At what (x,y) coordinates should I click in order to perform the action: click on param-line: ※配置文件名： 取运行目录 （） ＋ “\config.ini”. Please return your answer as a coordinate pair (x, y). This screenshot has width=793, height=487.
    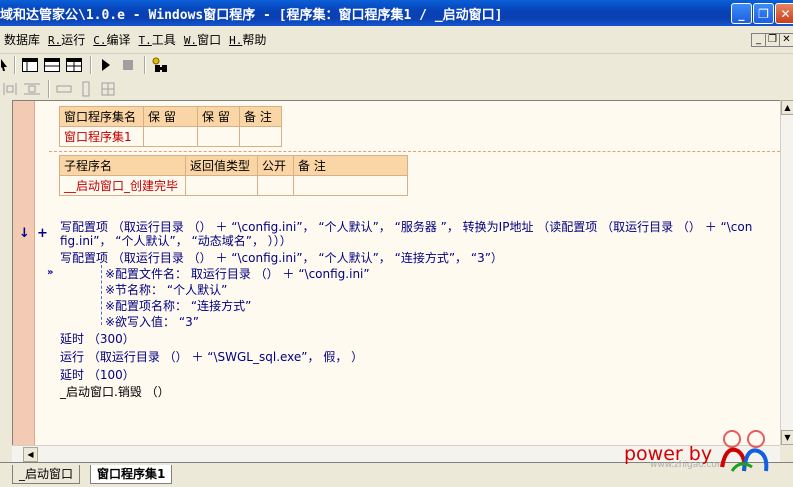
    Looking at the image, I should click on (237, 274).